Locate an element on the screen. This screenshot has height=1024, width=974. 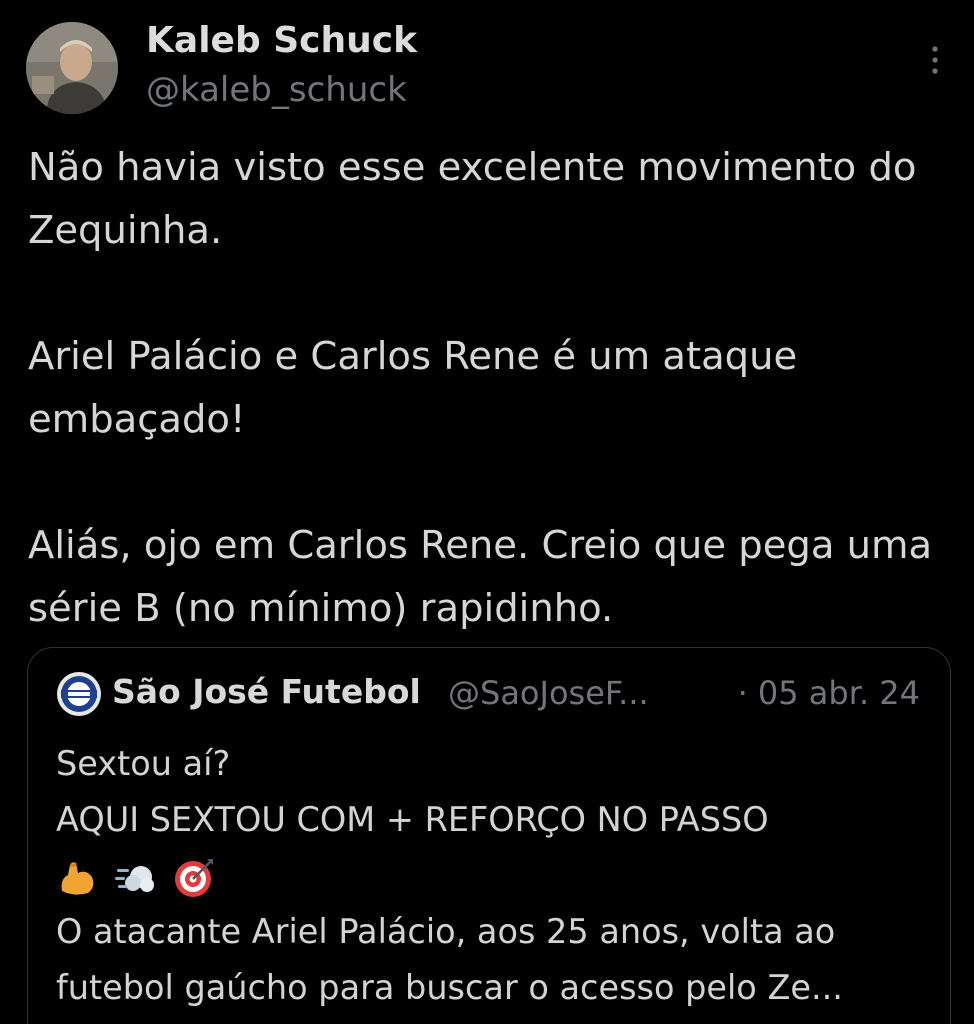
quoted-author-name: São José Futebol is located at coordinates (266, 691).